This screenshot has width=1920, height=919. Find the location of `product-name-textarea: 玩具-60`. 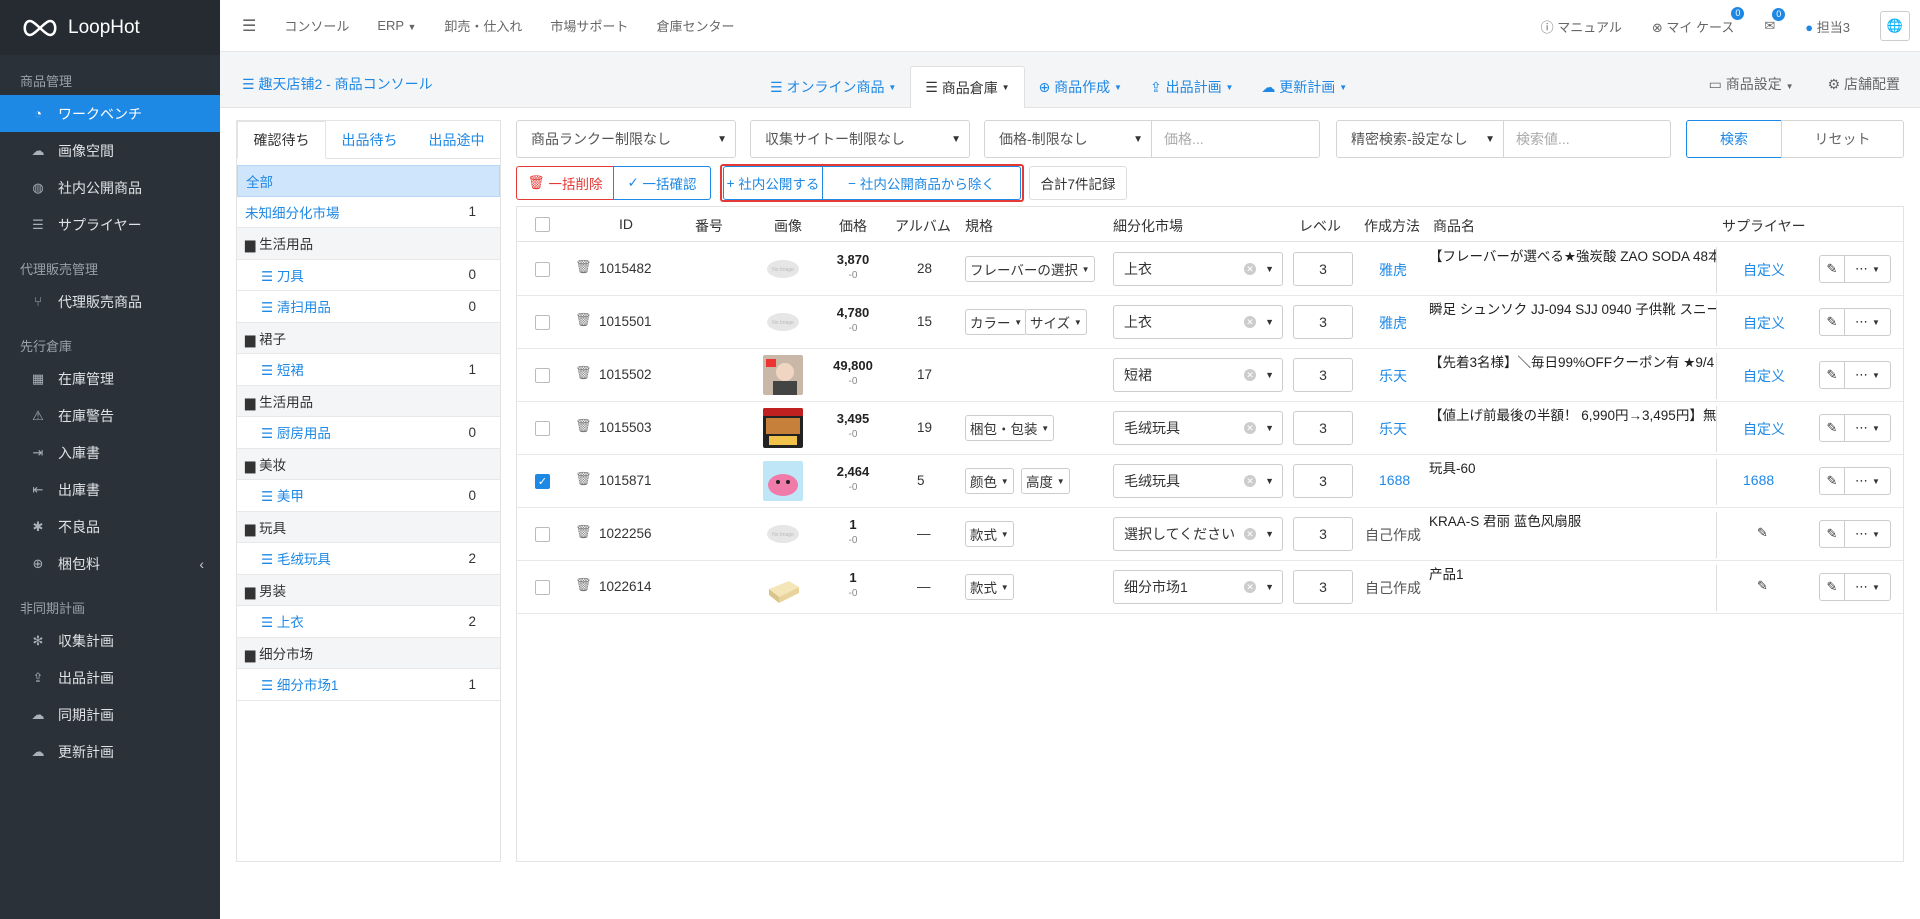

product-name-textarea: 玩具-60 is located at coordinates (1573, 482).